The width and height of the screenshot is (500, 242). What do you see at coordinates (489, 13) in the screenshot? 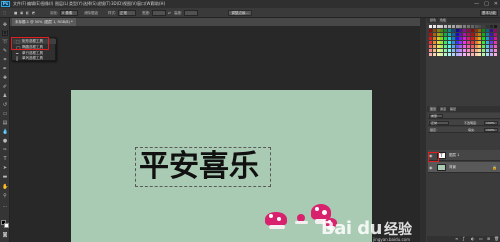
I see `workspace-select: 基本功能` at bounding box center [489, 13].